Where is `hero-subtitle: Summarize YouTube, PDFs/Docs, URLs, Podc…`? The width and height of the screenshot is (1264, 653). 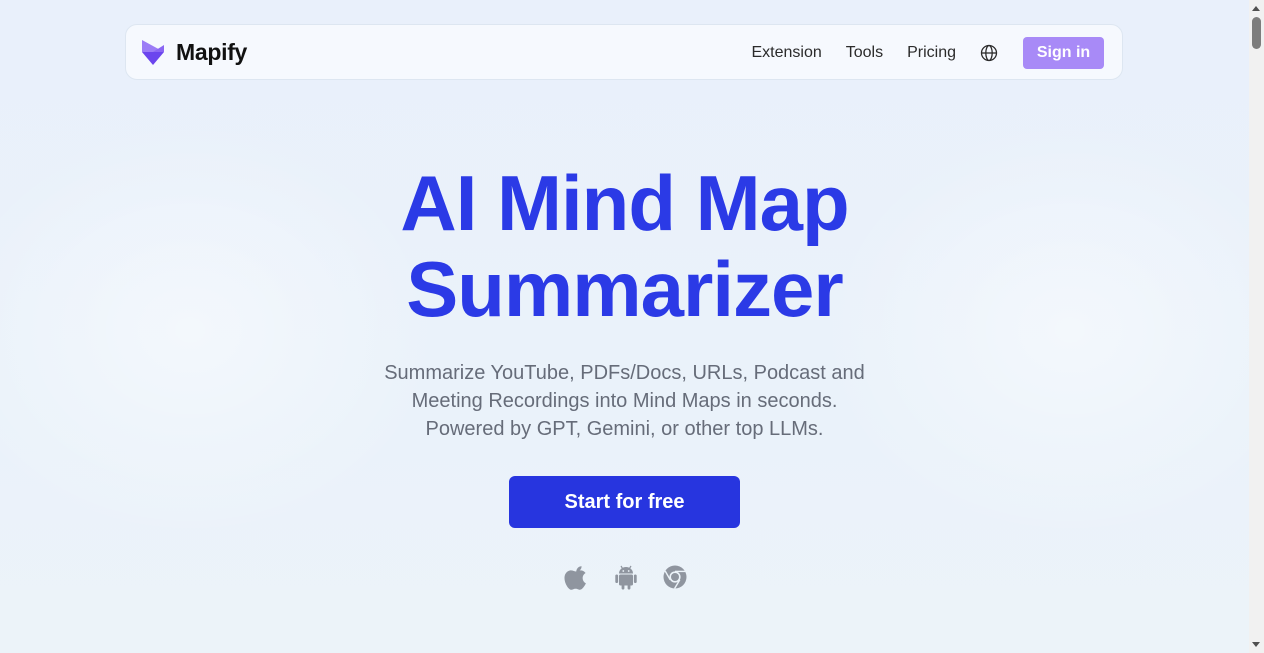 hero-subtitle: Summarize YouTube, PDFs/Docs, URLs, Podc… is located at coordinates (624, 401).